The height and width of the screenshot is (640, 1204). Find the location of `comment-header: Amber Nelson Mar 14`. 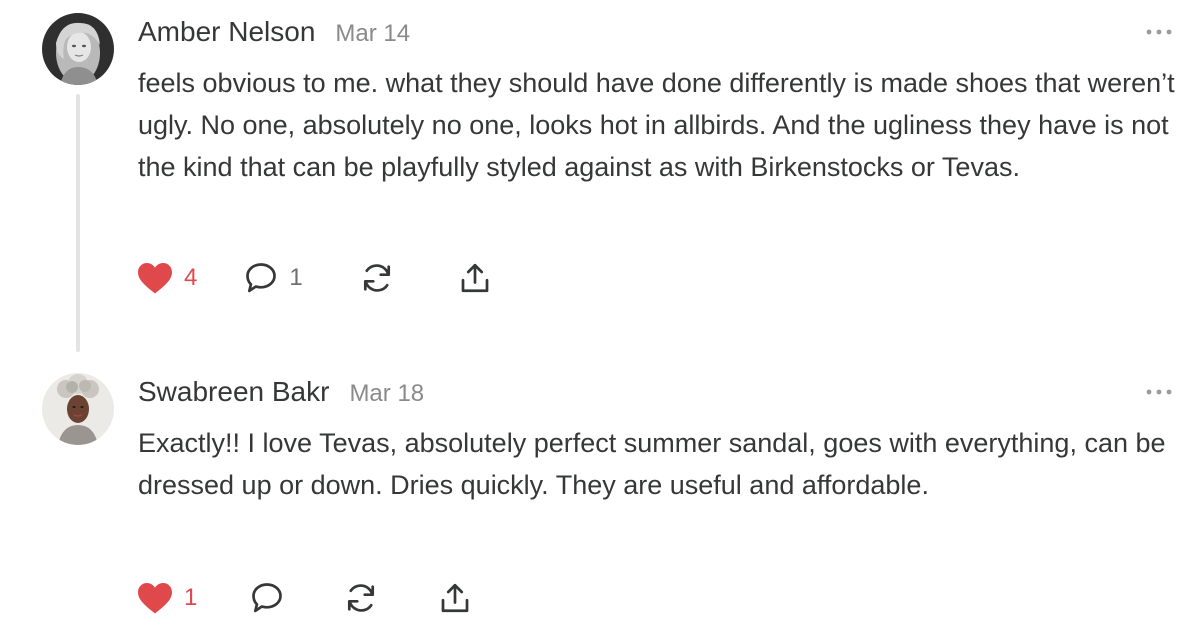

comment-header: Amber Nelson Mar 14 is located at coordinates (274, 32).